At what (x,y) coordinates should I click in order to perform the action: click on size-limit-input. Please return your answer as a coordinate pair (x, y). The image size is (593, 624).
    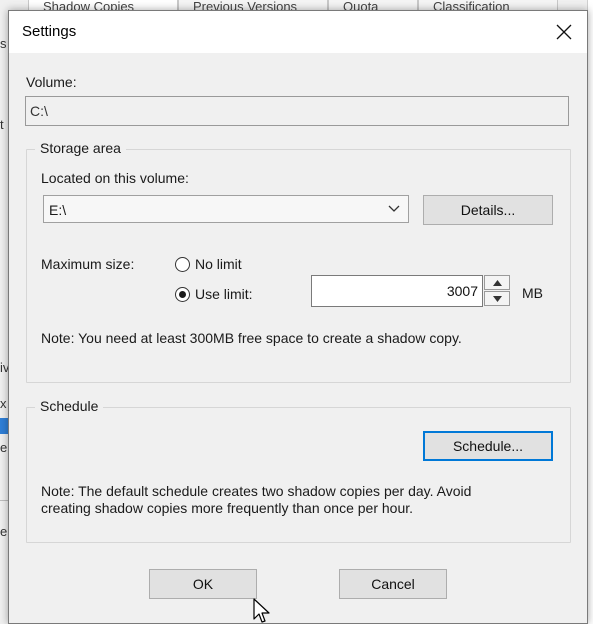
    Looking at the image, I should click on (397, 291).